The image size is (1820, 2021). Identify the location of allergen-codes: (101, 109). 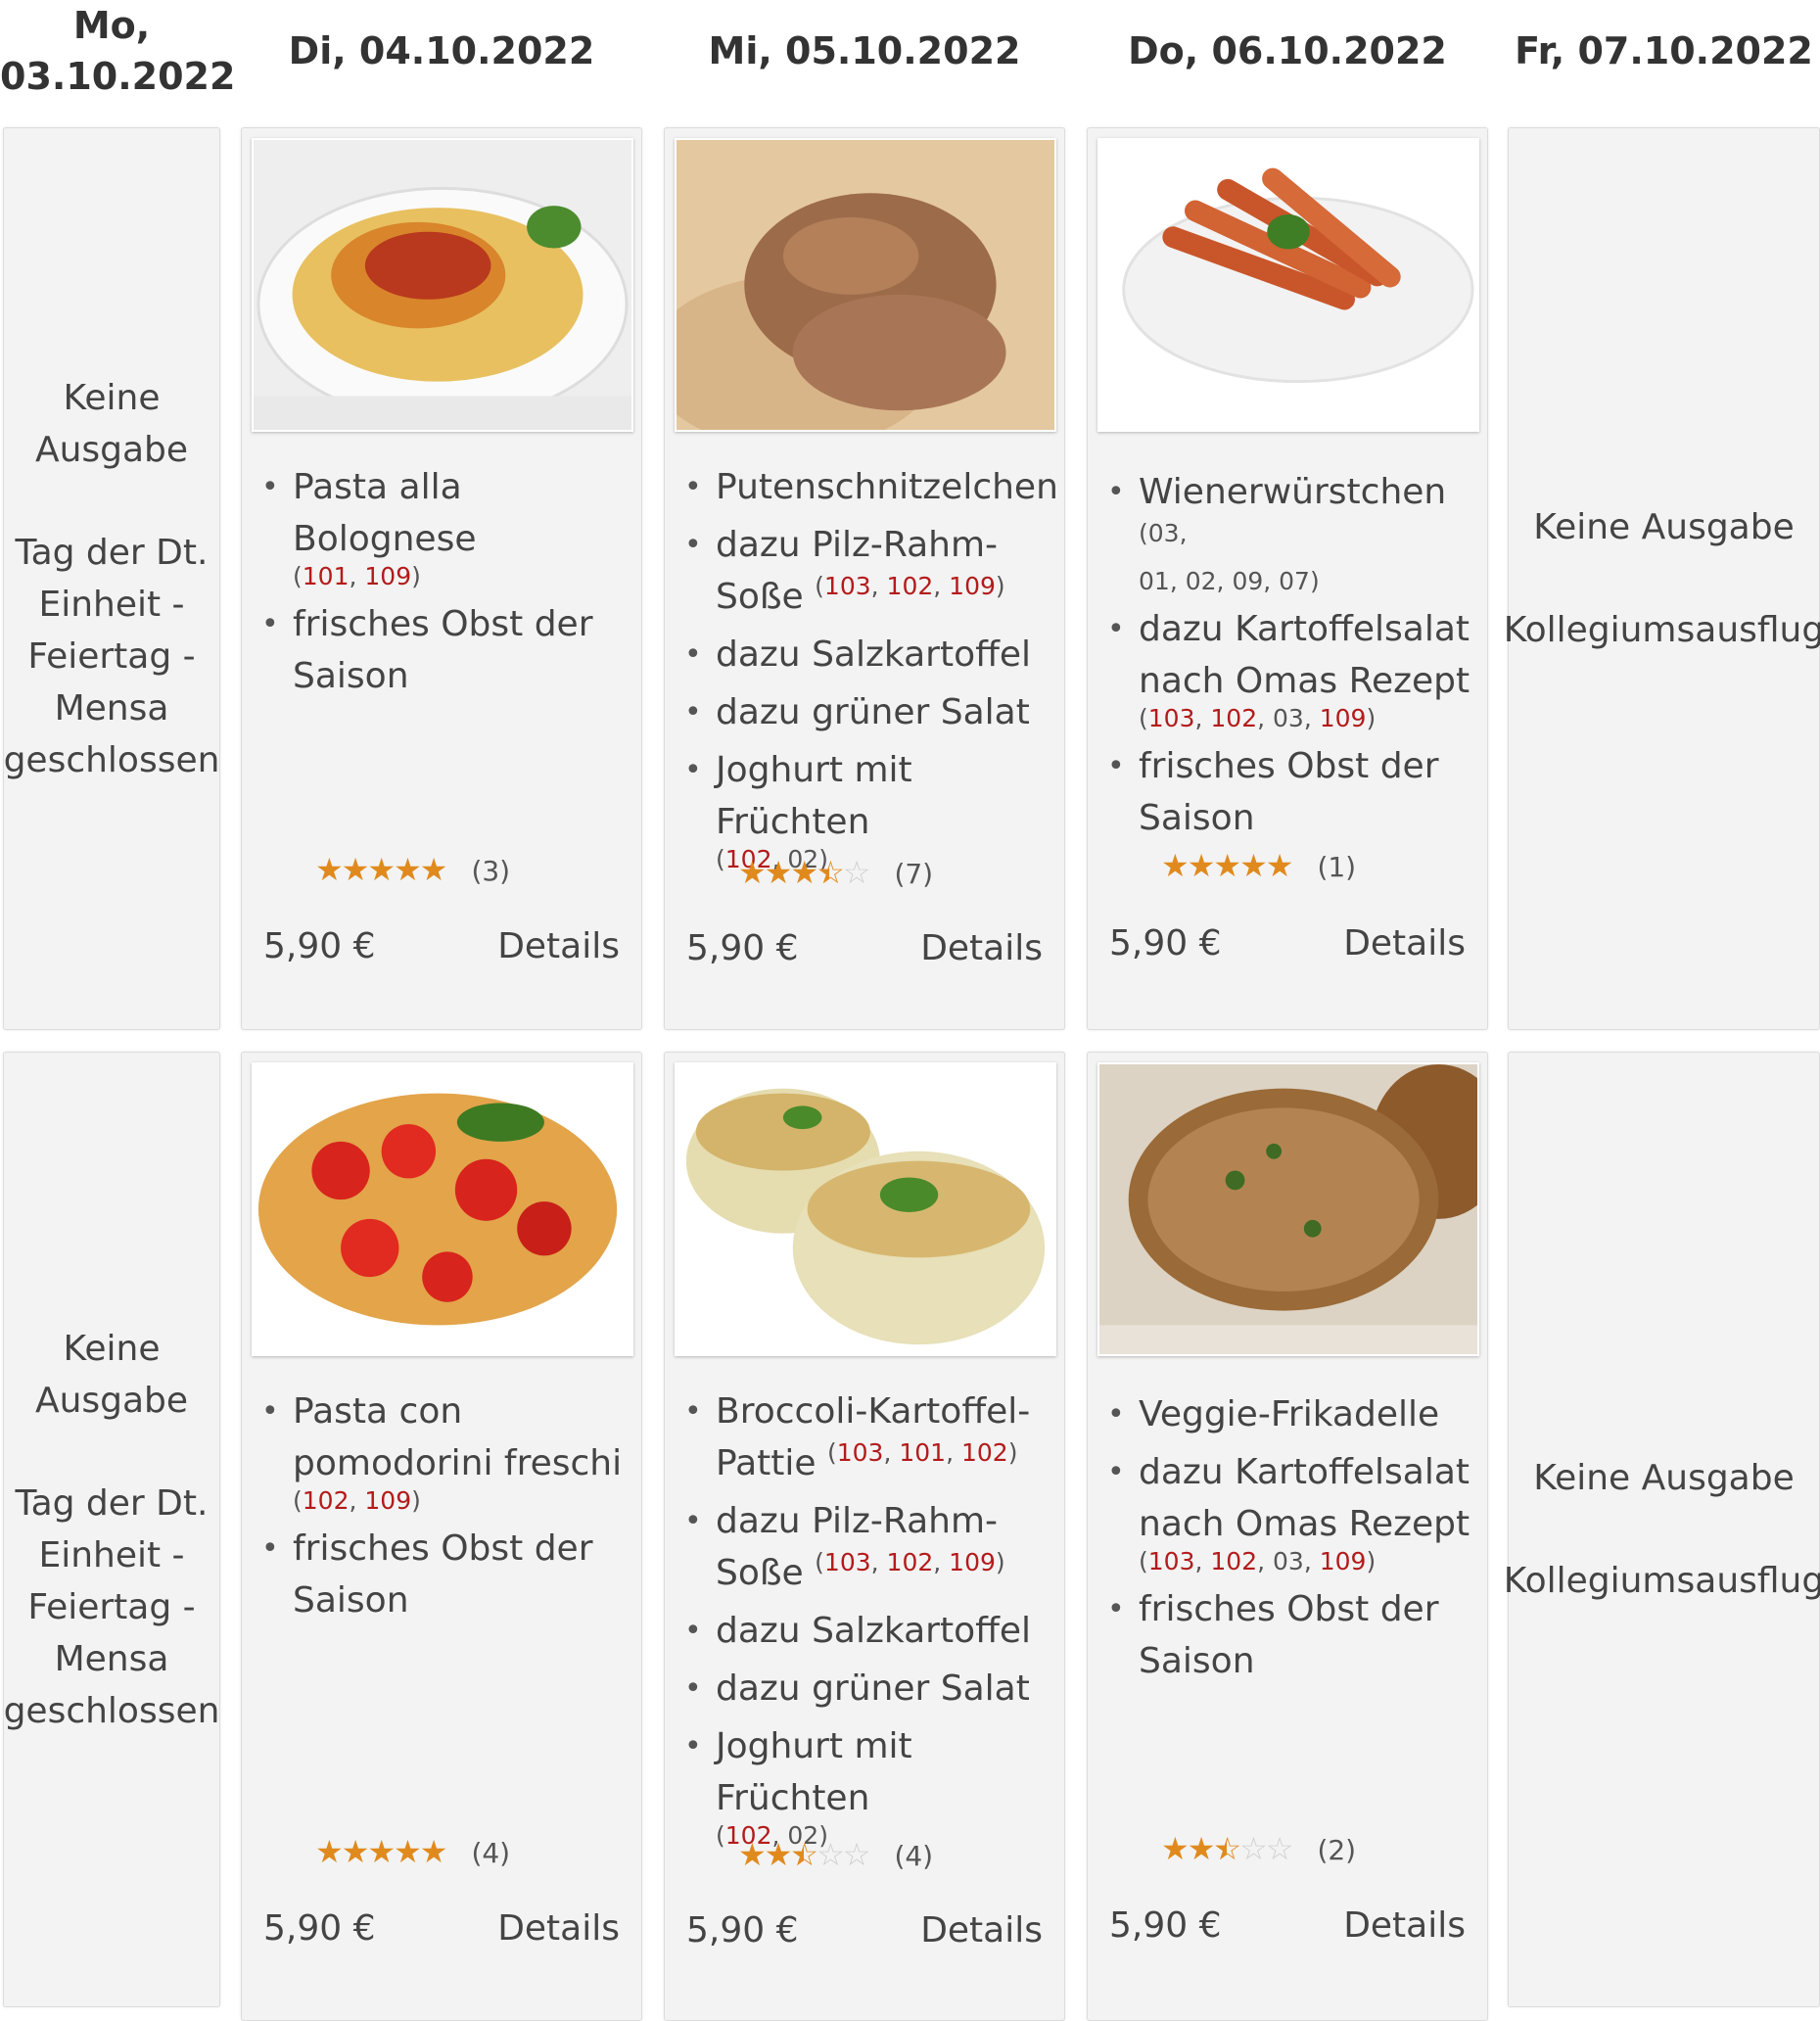
(357, 576).